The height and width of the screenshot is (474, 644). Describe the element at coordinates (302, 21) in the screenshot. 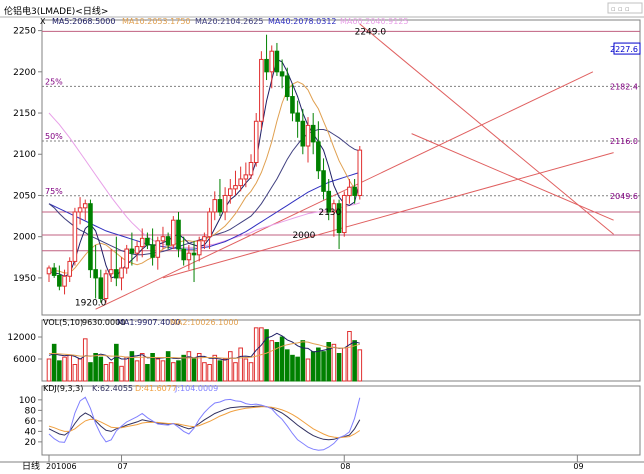

I see `legend-ma40: MA40:2078.0312` at that location.